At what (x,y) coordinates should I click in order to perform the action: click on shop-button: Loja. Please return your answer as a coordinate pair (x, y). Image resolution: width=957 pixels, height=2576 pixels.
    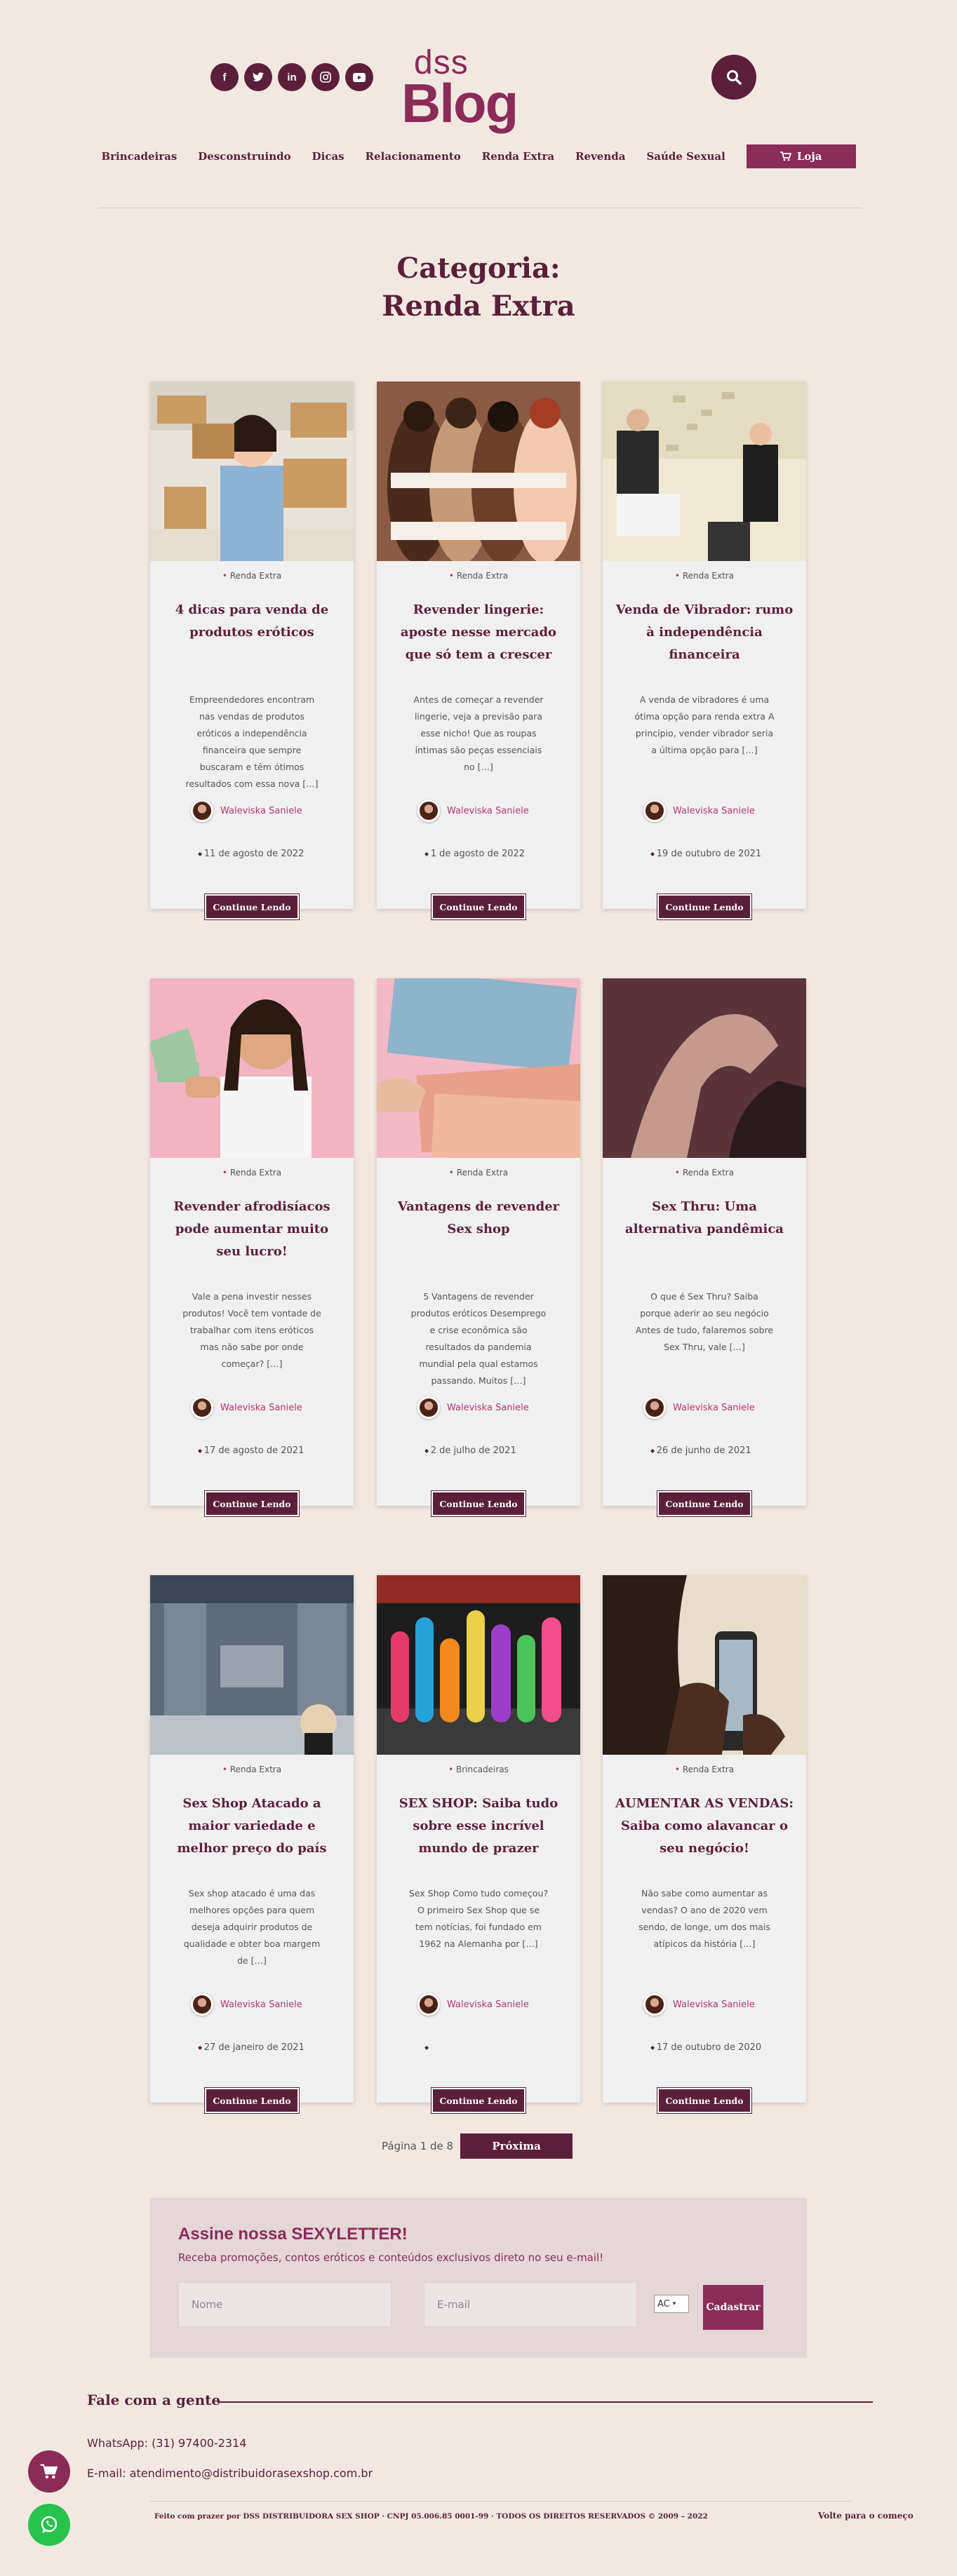
    Looking at the image, I should click on (801, 156).